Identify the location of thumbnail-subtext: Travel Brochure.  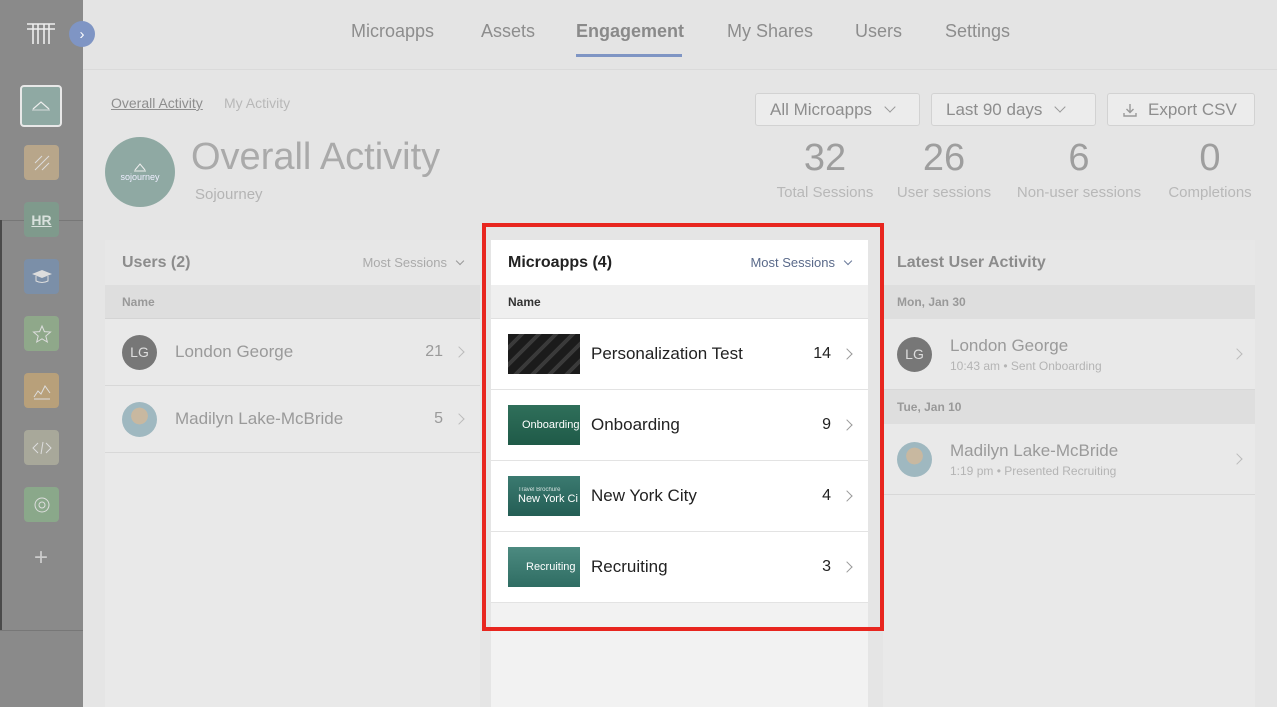
(539, 490).